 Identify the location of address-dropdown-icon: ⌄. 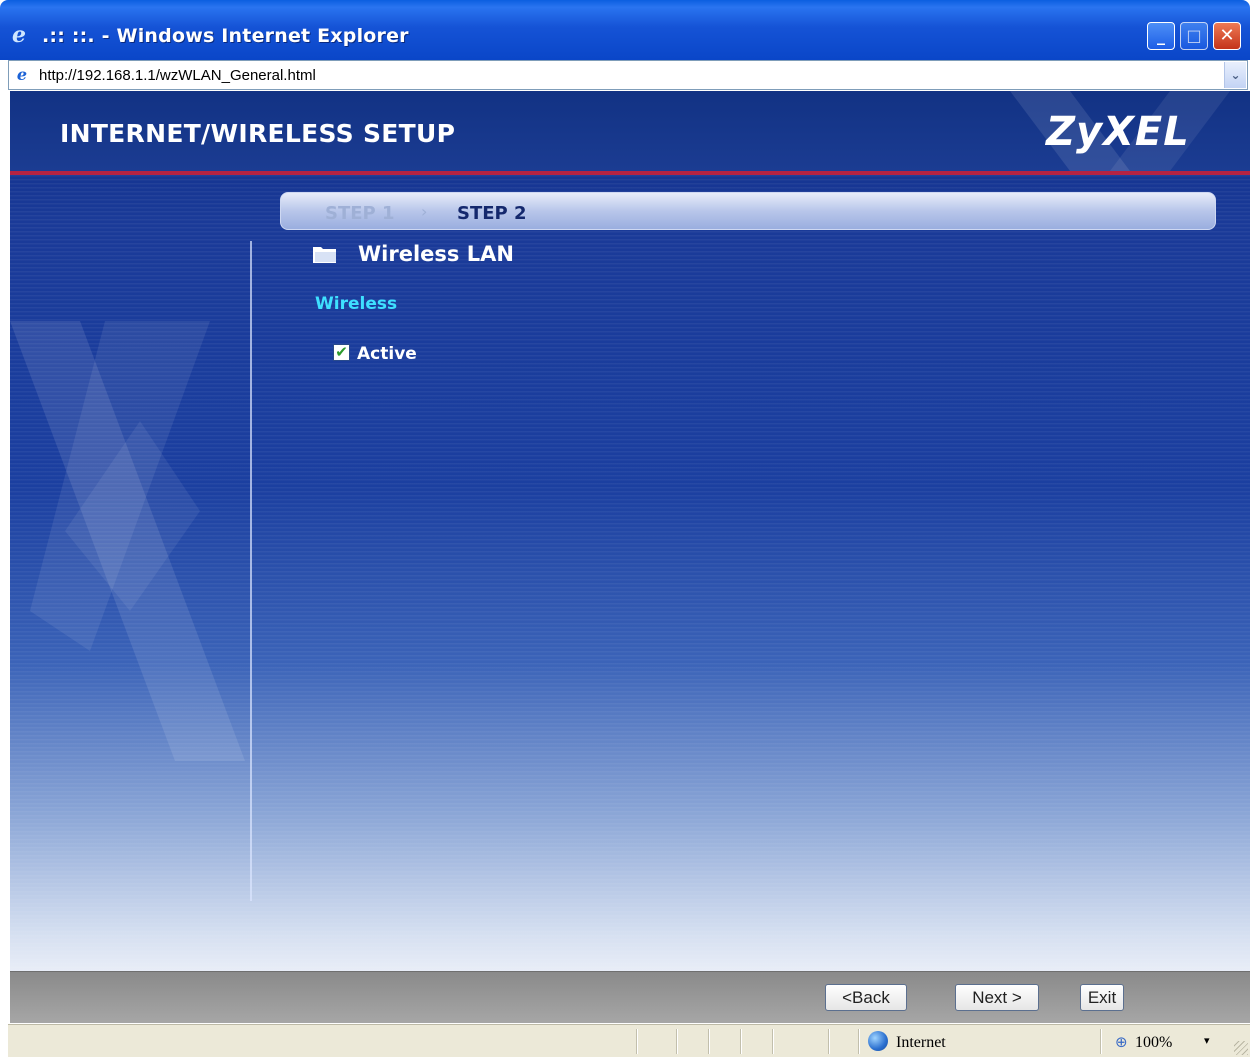
(1235, 75).